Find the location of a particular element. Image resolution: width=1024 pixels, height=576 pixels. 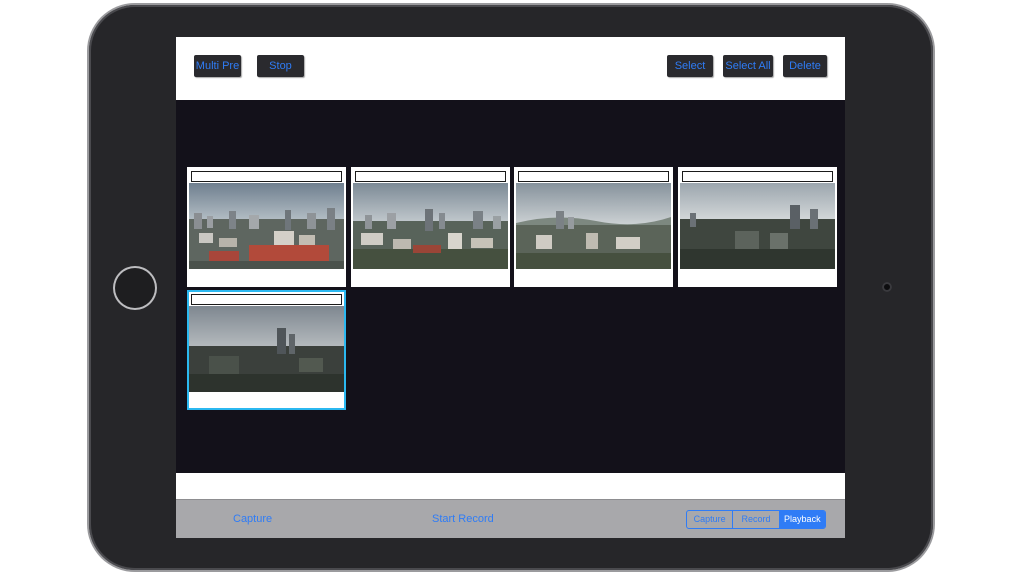

segment-record: Record is located at coordinates (755, 519).